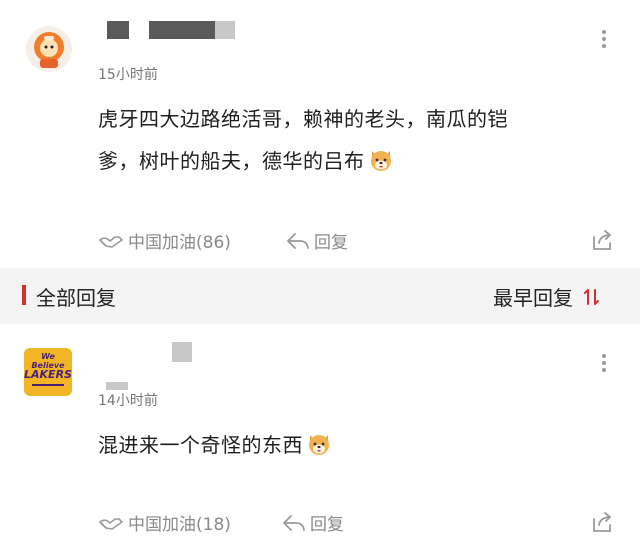 This screenshot has height=542, width=640. What do you see at coordinates (231, 161) in the screenshot?
I see `comment-text-line2: 爹，树叶的船夫，德华的吕布` at bounding box center [231, 161].